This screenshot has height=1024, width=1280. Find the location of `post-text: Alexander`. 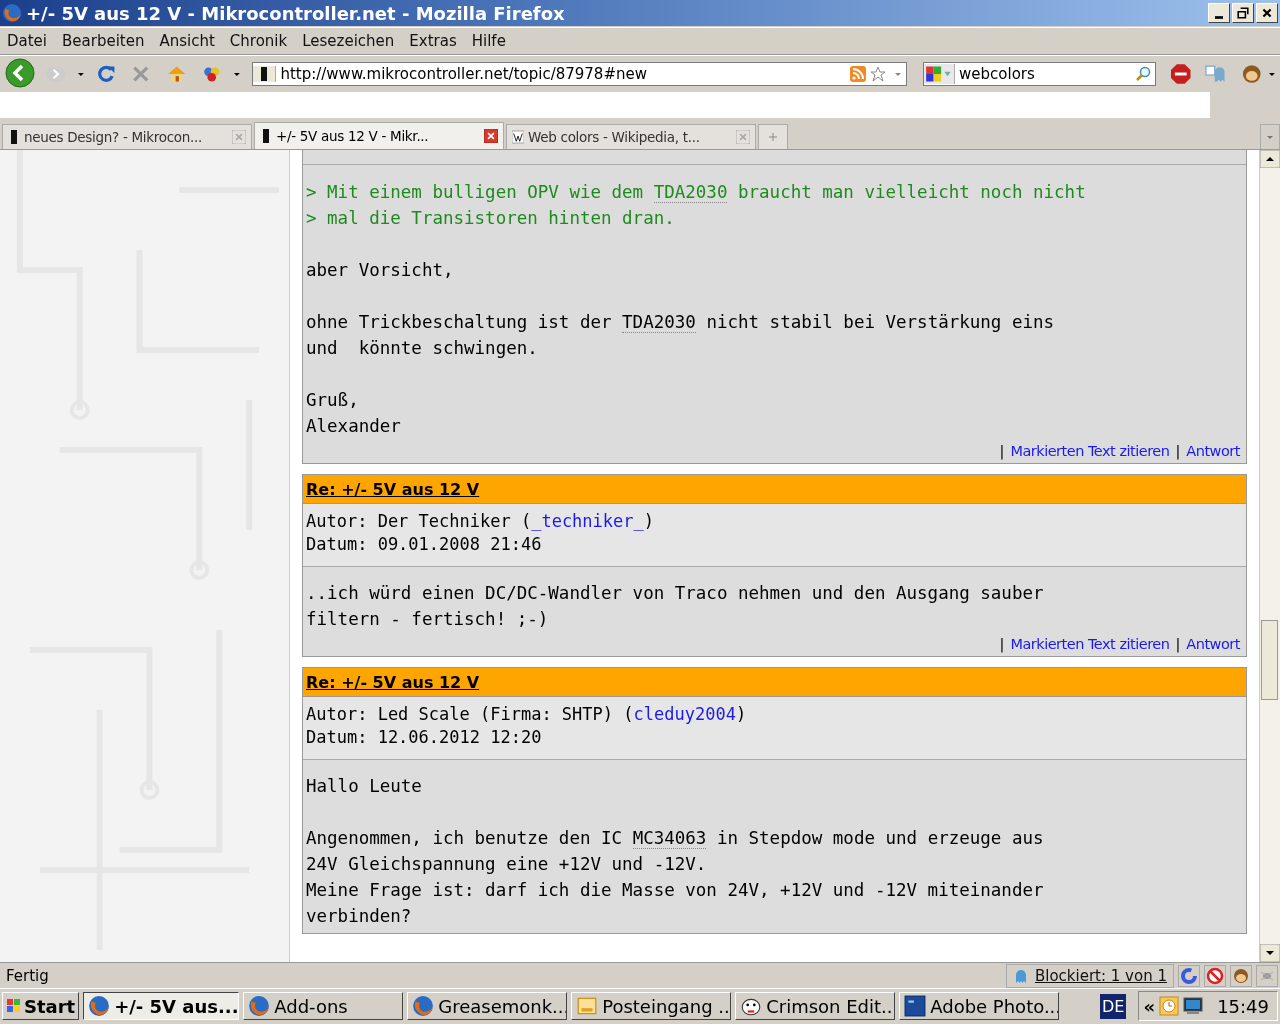

post-text: Alexander is located at coordinates (354, 426).